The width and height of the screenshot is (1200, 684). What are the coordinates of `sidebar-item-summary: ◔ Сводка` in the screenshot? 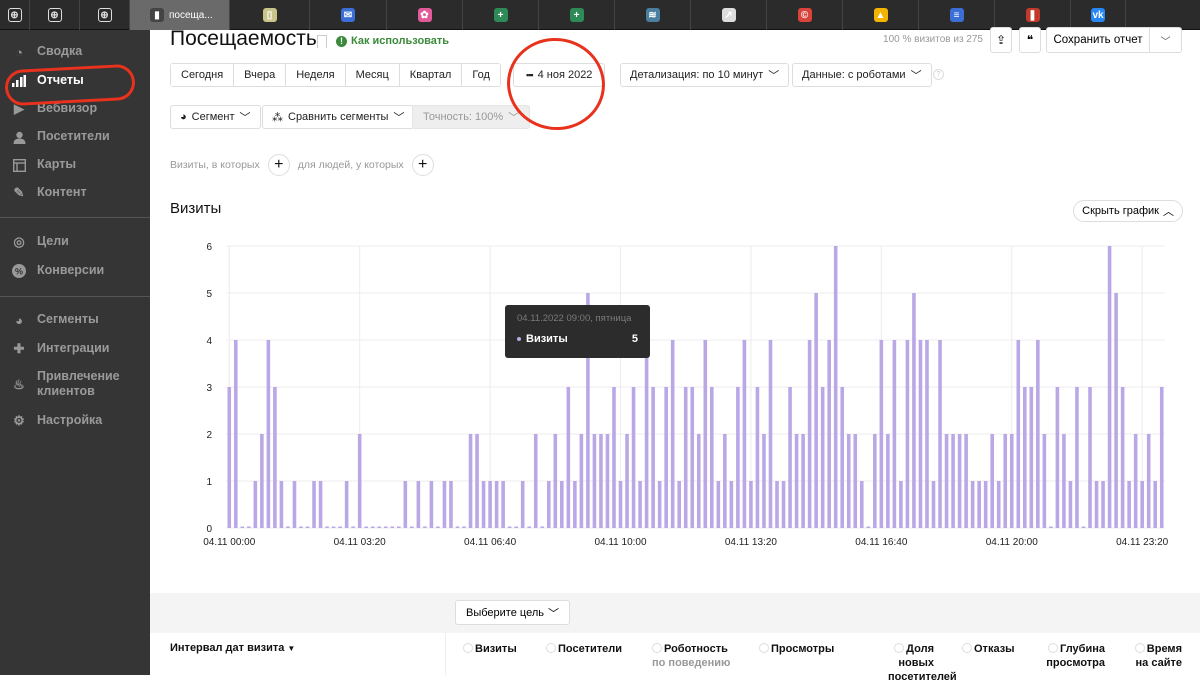 It's located at (75, 52).